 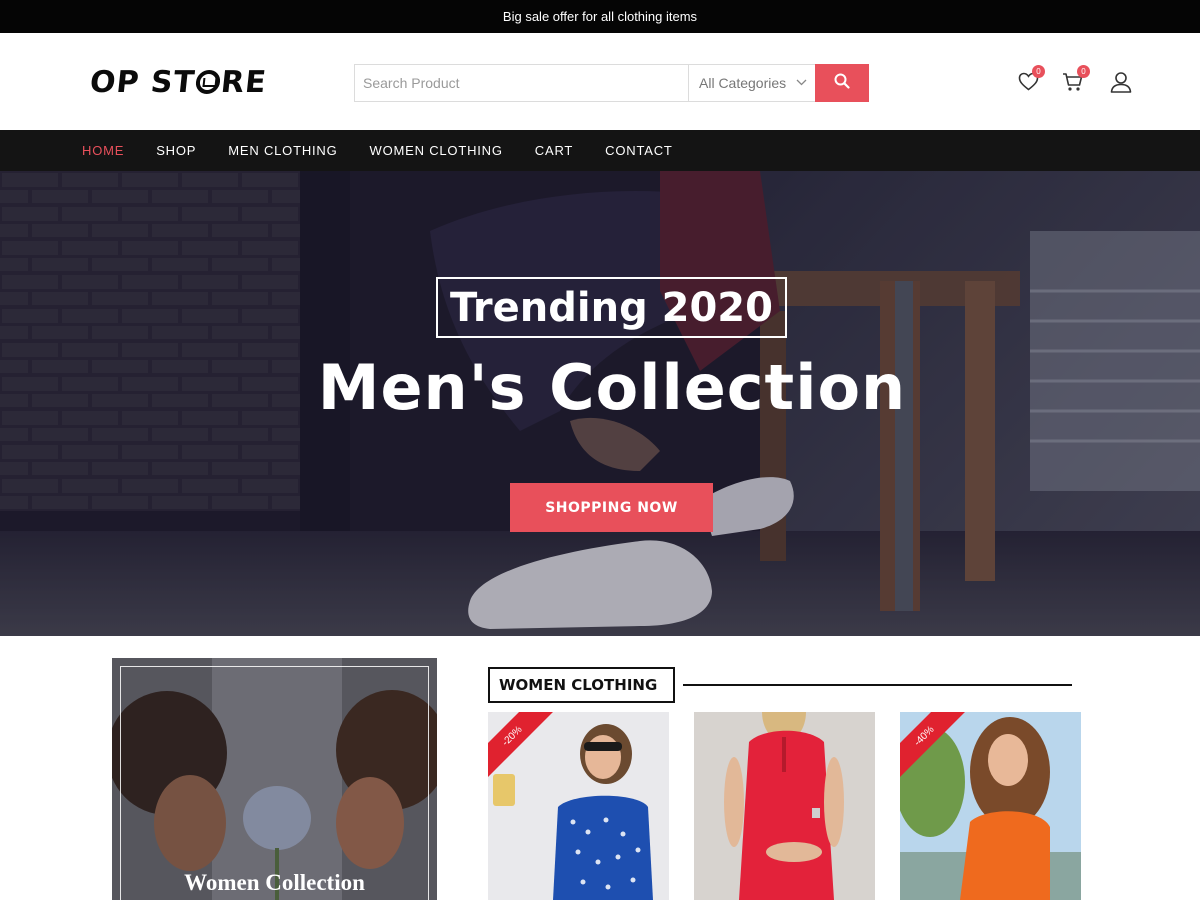 I want to click on nav-item-home: HOME, so click(x=103, y=150).